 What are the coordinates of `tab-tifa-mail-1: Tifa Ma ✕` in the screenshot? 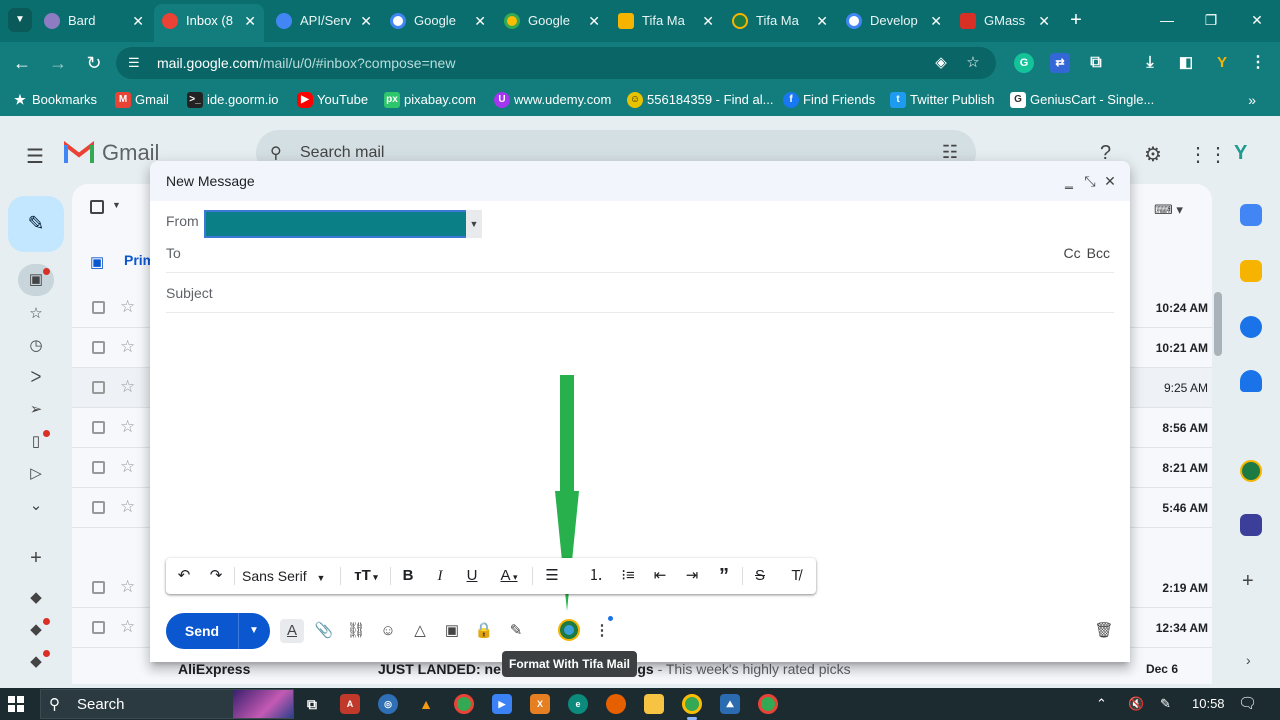 It's located at (666, 21).